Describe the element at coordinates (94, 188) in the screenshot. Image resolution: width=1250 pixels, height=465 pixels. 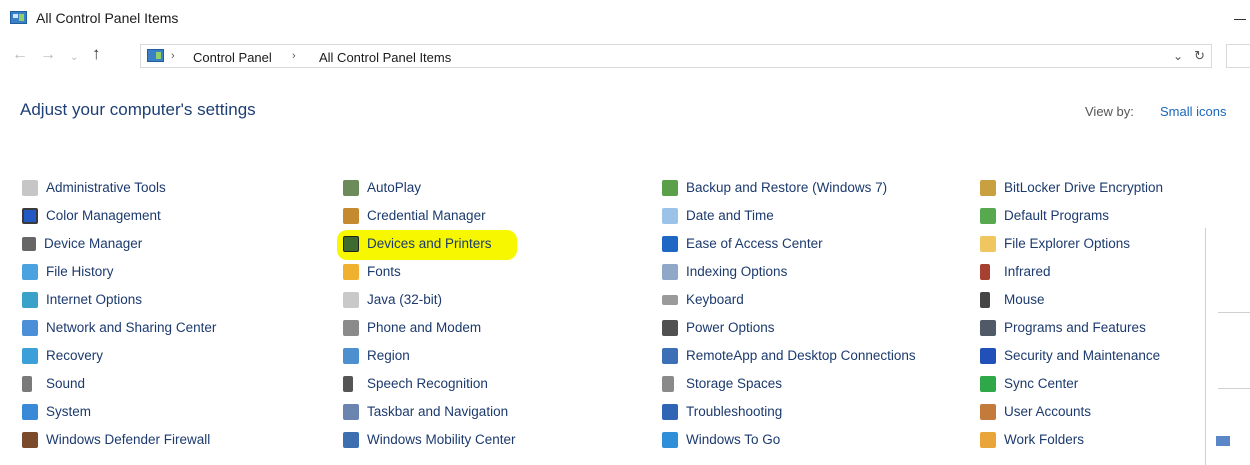
I see `item-administrative-tools: Administrative Tools` at that location.